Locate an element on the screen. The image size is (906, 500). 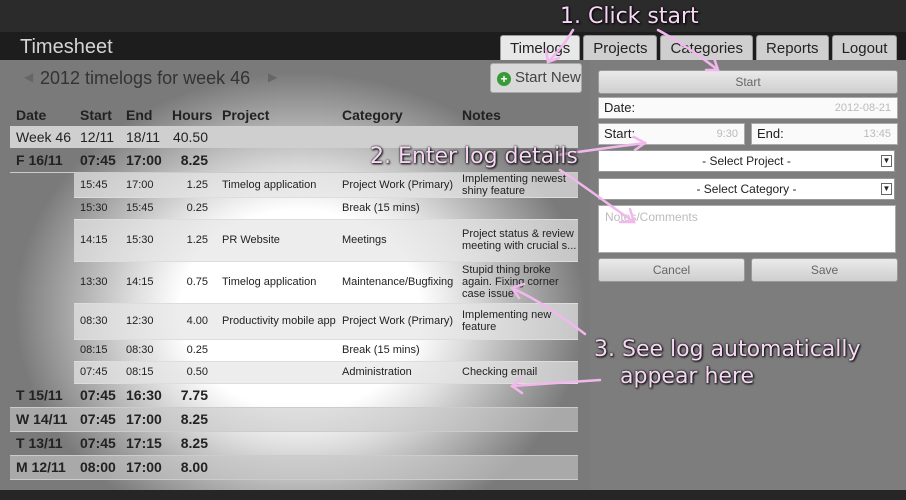
callout-step1: 1. Click start is located at coordinates (629, 16).